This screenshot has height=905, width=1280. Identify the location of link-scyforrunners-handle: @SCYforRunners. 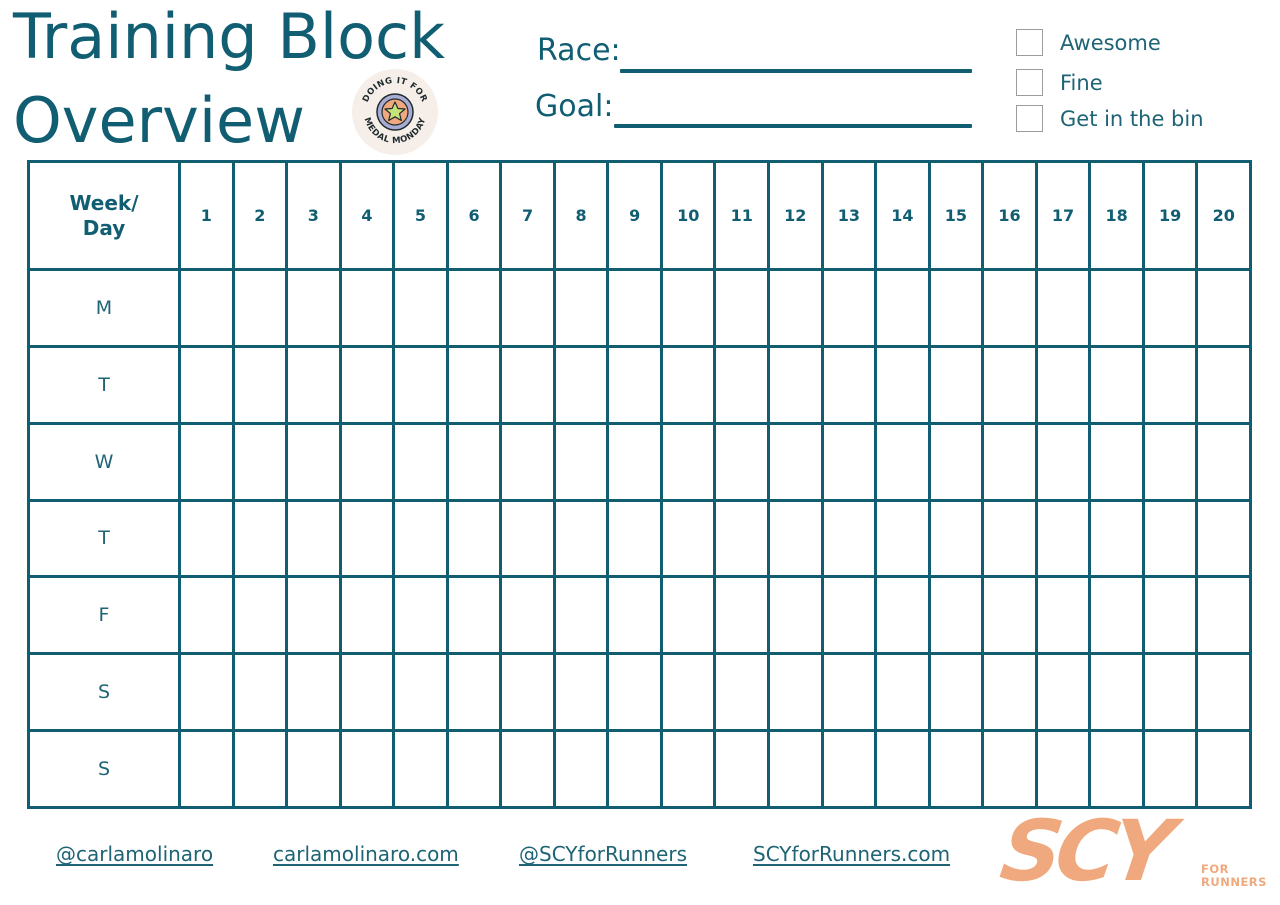
(603, 854).